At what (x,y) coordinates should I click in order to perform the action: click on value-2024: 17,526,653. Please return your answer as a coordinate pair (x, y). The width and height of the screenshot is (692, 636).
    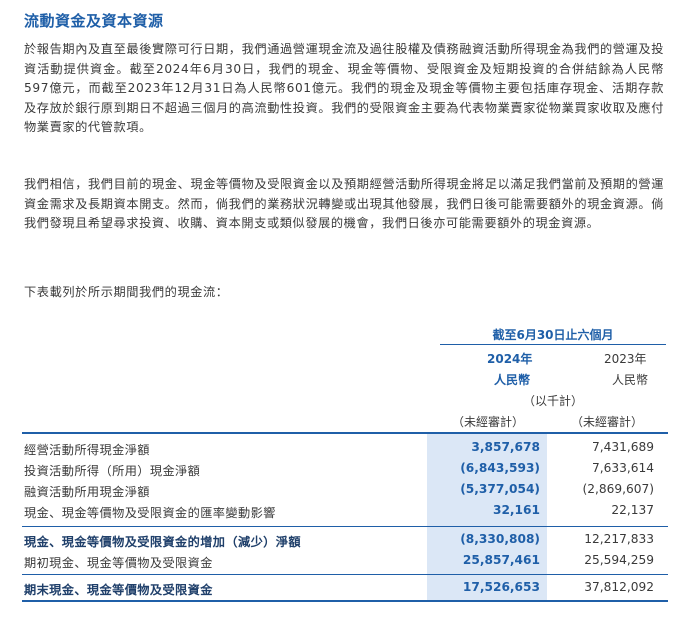
    Looking at the image, I should click on (501, 587).